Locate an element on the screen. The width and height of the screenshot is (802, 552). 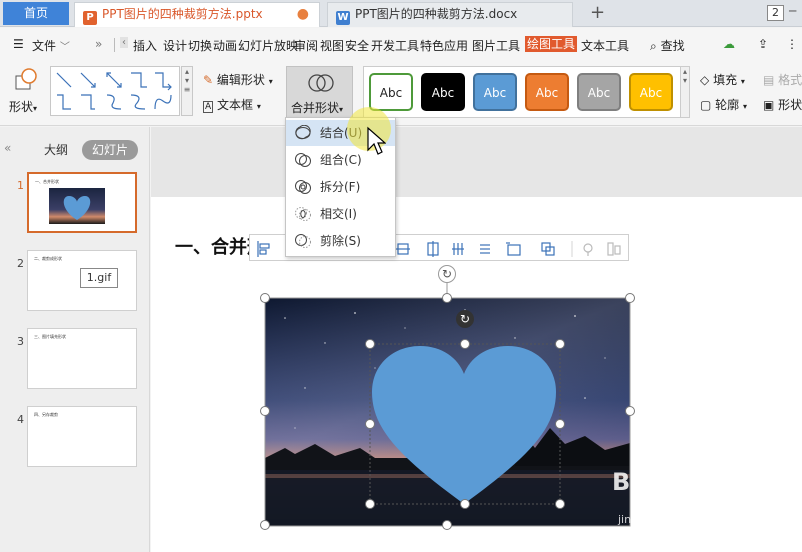
collapse-panel-icon: « is located at coordinates (7, 148).